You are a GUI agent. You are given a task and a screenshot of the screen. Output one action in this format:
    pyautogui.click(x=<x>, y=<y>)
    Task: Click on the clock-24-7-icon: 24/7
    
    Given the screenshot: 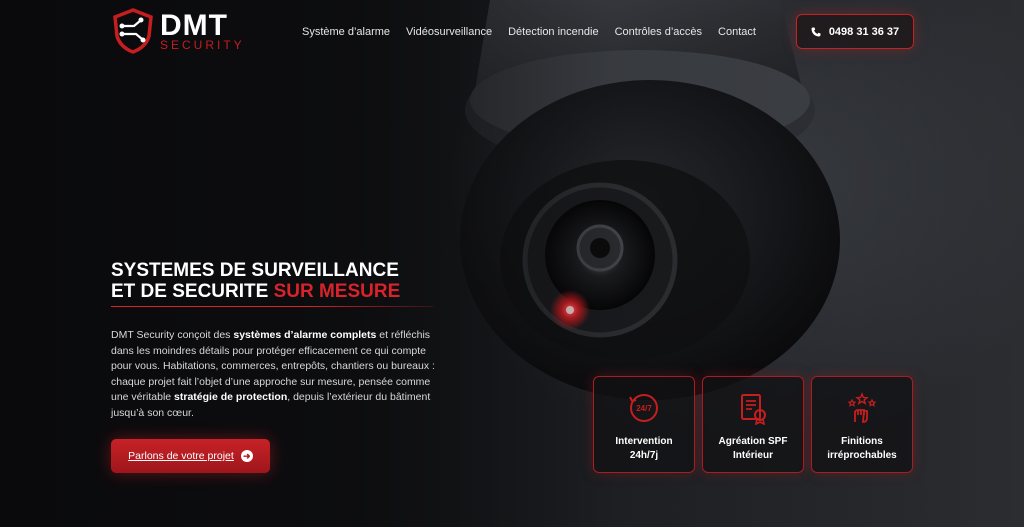 What is the action you would take?
    pyautogui.click(x=643, y=408)
    